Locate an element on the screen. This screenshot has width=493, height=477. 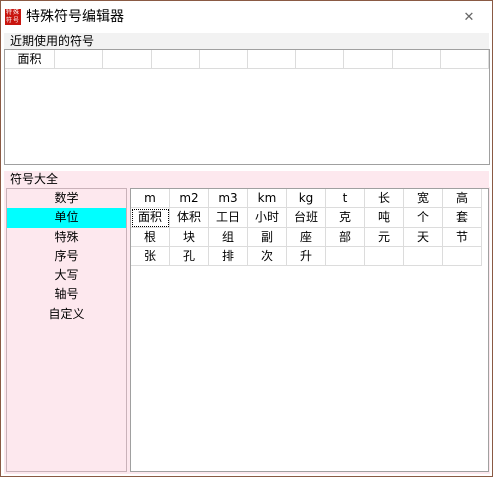
symbol-cell: 块 is located at coordinates (189, 237).